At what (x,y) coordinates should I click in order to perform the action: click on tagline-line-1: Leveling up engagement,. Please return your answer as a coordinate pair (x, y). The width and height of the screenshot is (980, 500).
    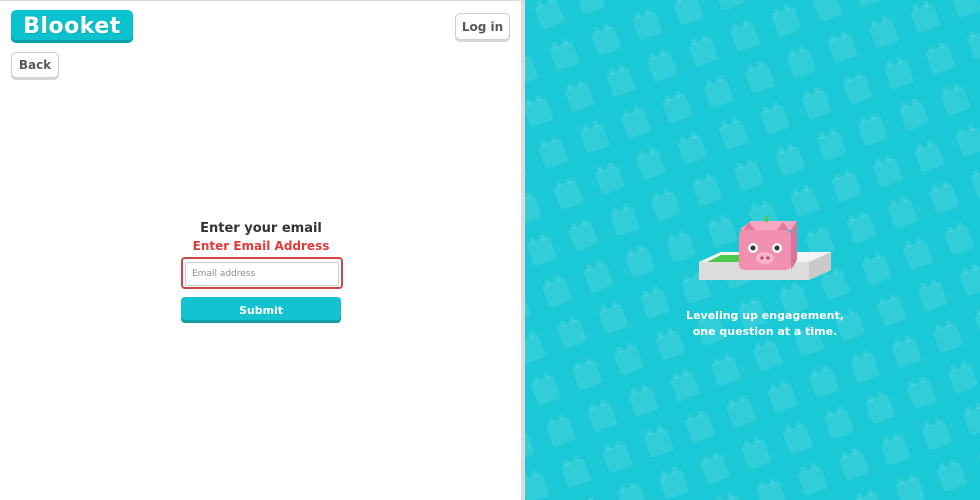
    Looking at the image, I should click on (765, 315).